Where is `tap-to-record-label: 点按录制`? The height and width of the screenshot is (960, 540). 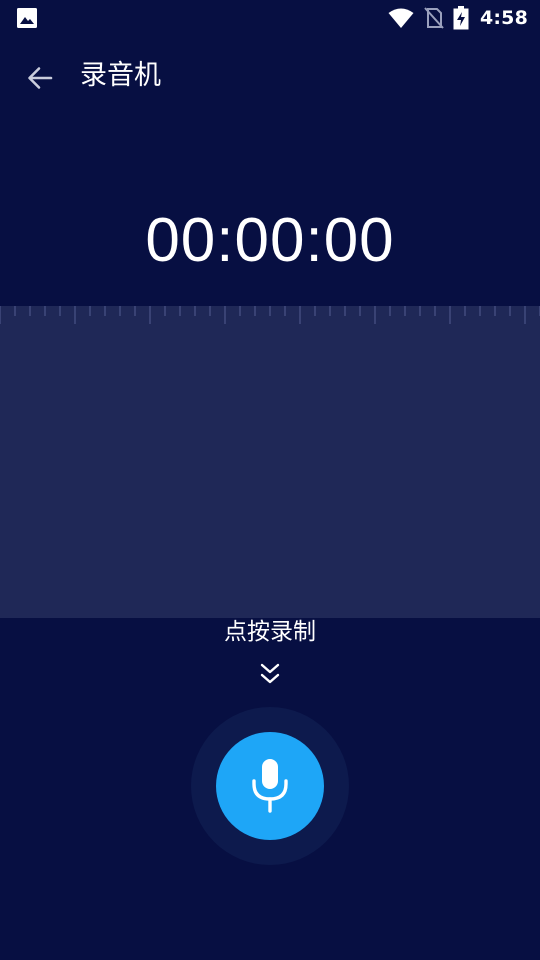 tap-to-record-label: 点按录制 is located at coordinates (270, 632).